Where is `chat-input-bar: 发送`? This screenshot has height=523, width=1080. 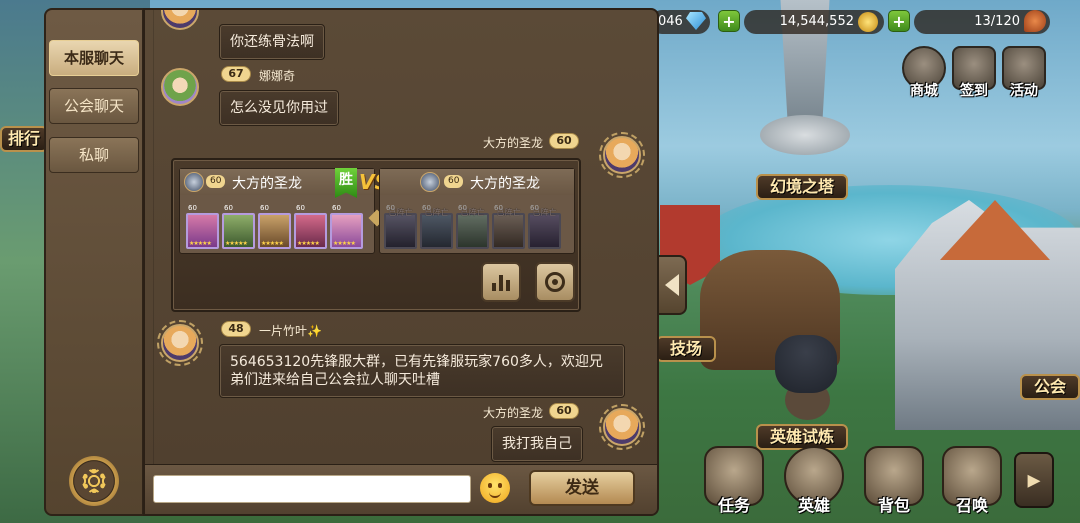
chat-input-bar: 发送 is located at coordinates (401, 489).